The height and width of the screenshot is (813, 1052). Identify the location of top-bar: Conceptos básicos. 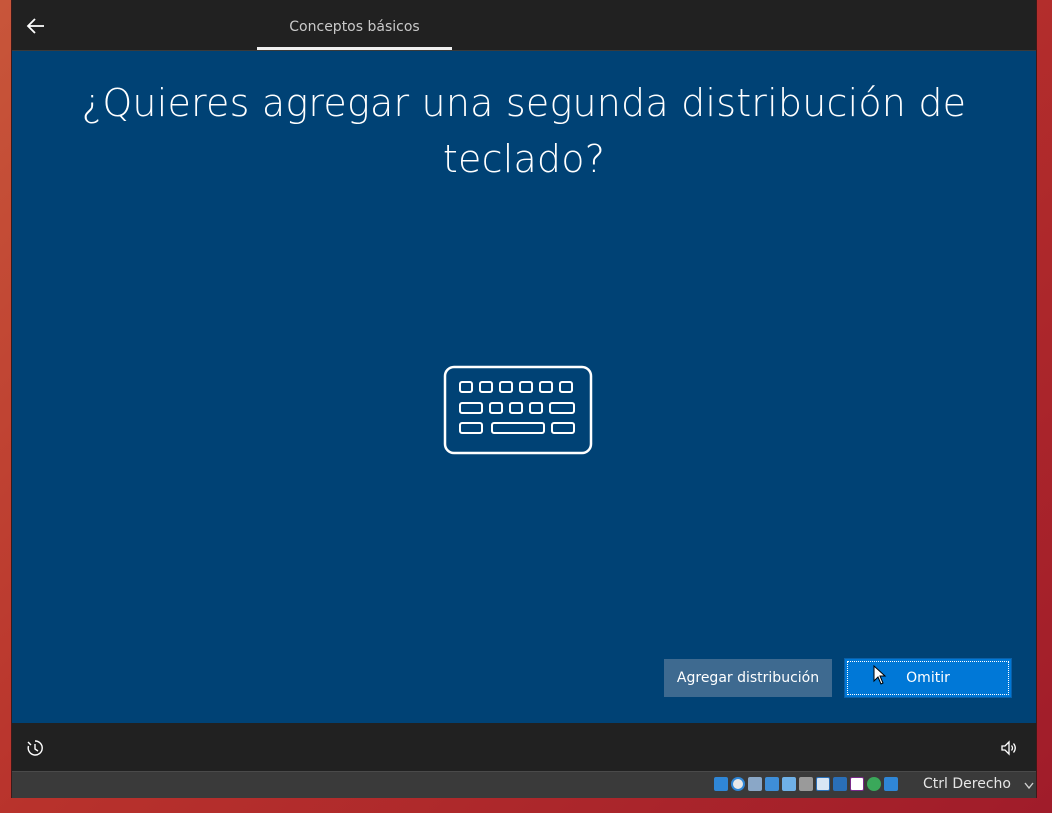
(524, 25).